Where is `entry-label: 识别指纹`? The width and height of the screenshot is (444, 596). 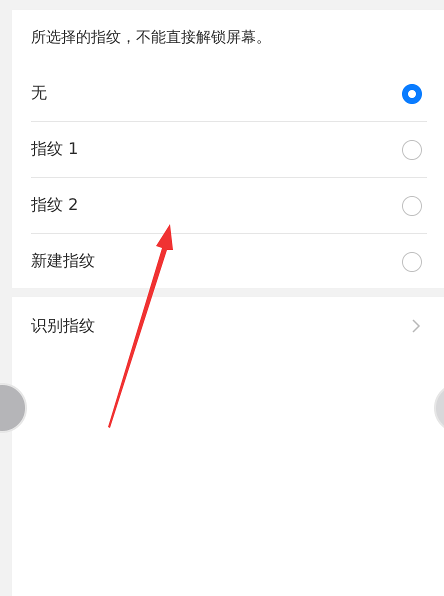
entry-label: 识别指纹 is located at coordinates (63, 326).